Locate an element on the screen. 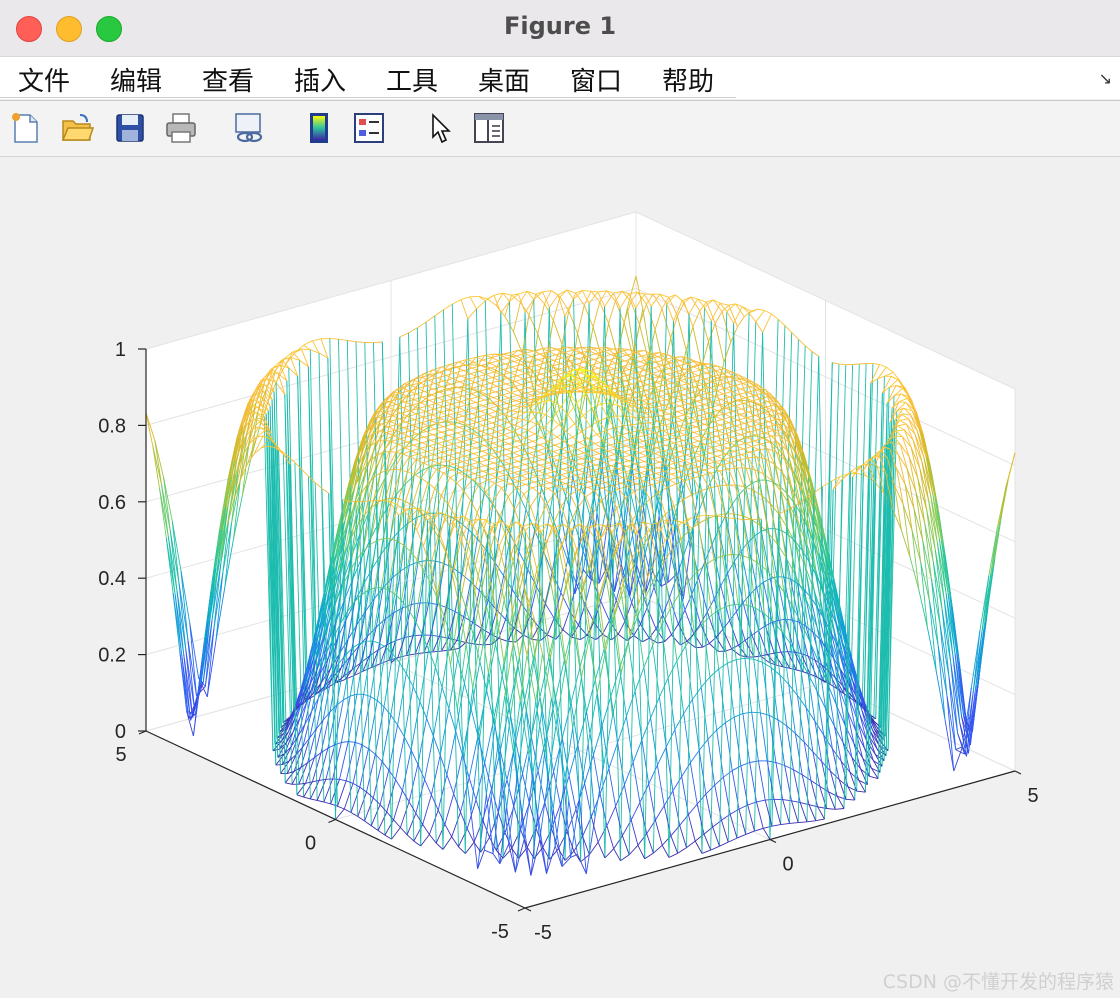 The height and width of the screenshot is (998, 1120). open-file-icon is located at coordinates (77, 128).